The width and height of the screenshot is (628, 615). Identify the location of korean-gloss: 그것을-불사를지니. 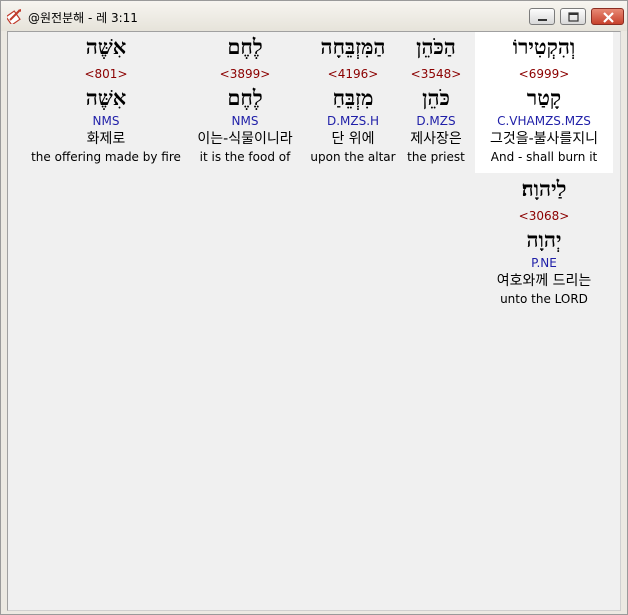
(544, 139).